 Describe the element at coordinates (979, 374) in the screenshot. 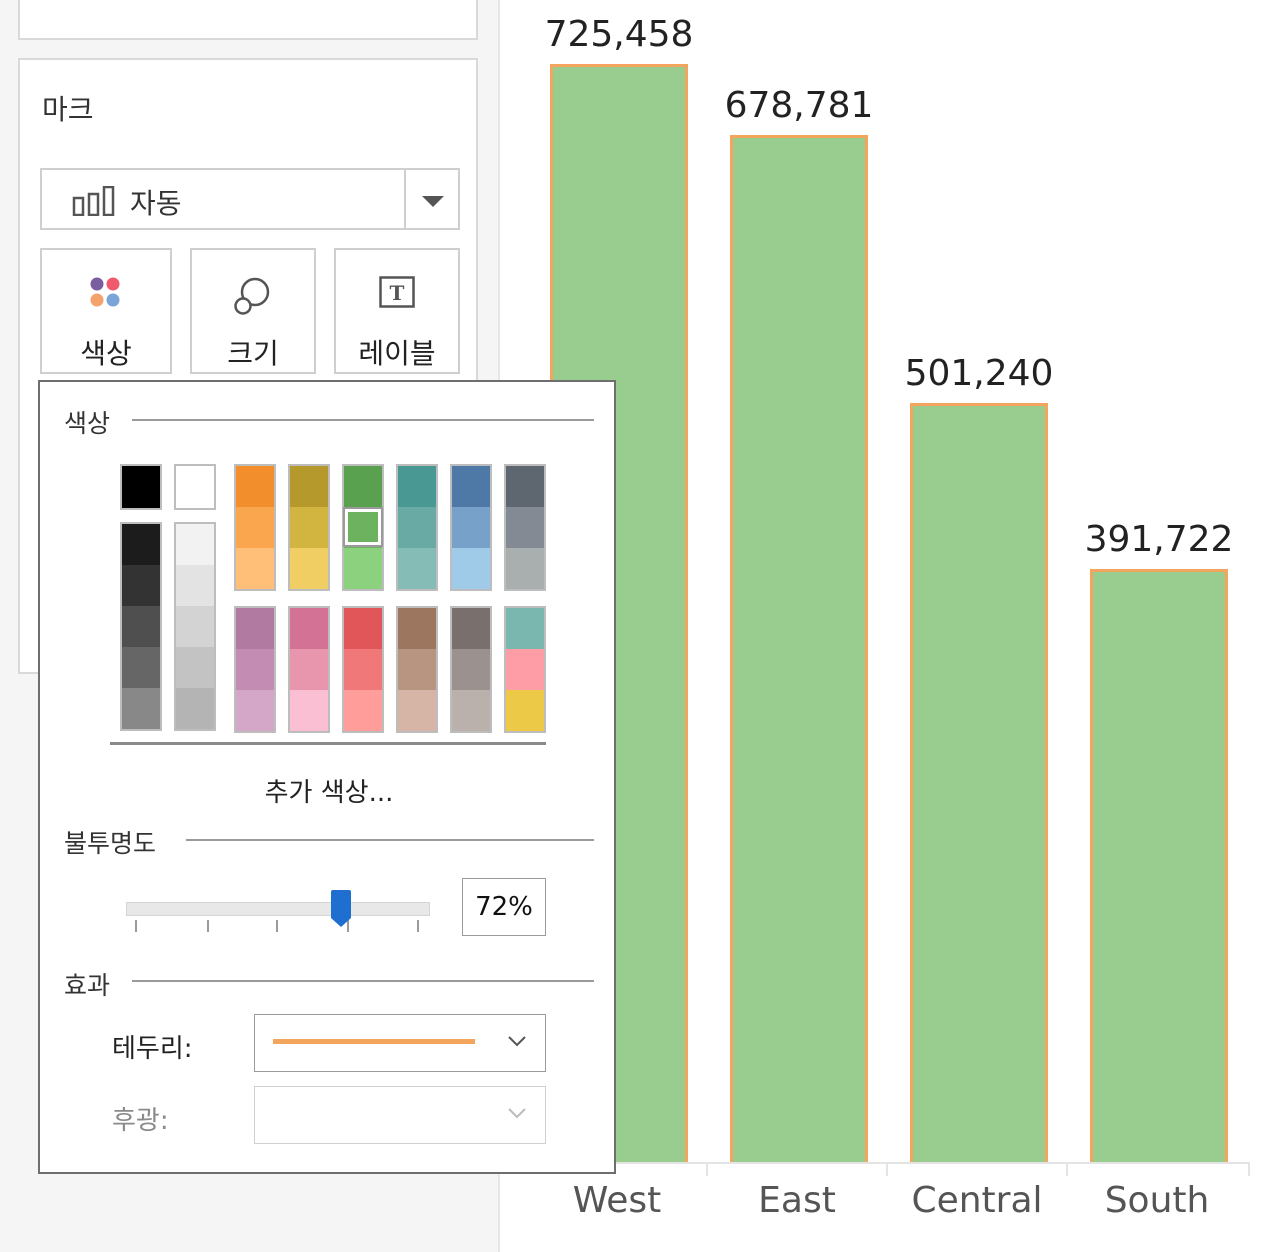

I see `bar-value-label: 501,240` at that location.